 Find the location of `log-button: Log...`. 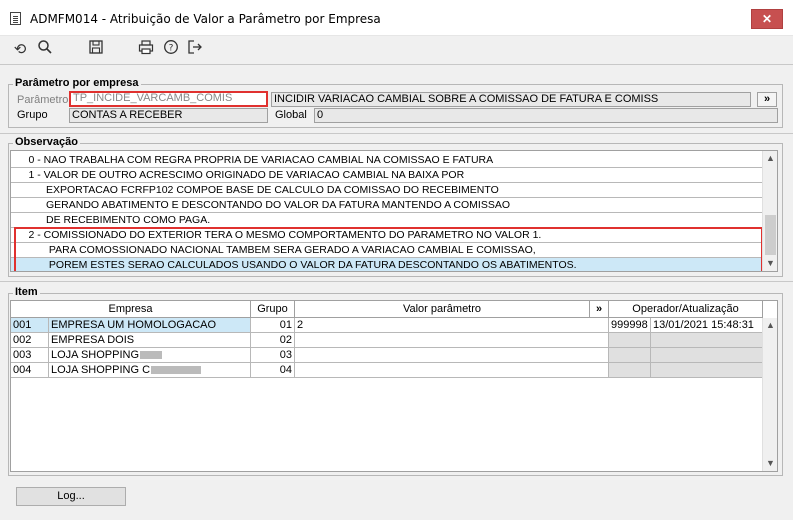

log-button: Log... is located at coordinates (71, 496).